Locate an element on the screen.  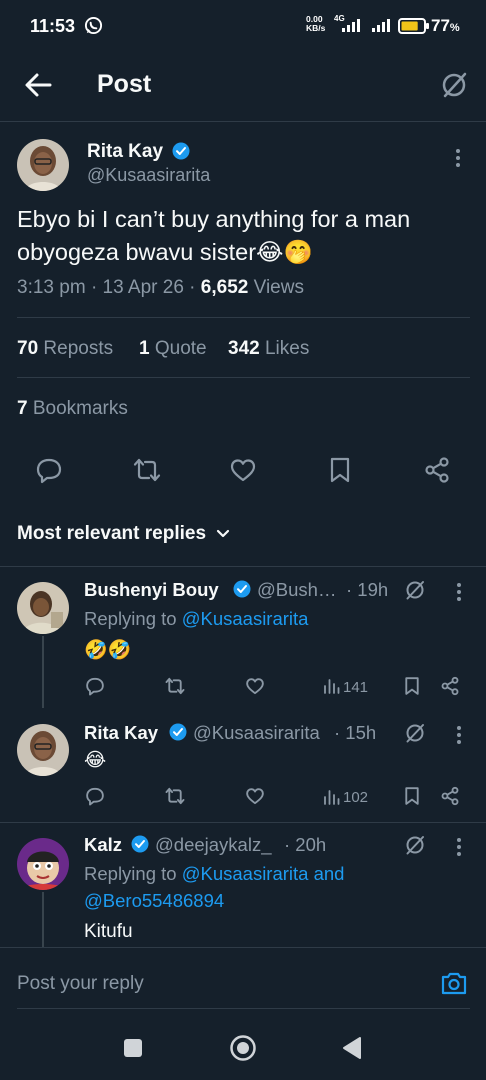
reply-time: · 15h is located at coordinates (355, 732).